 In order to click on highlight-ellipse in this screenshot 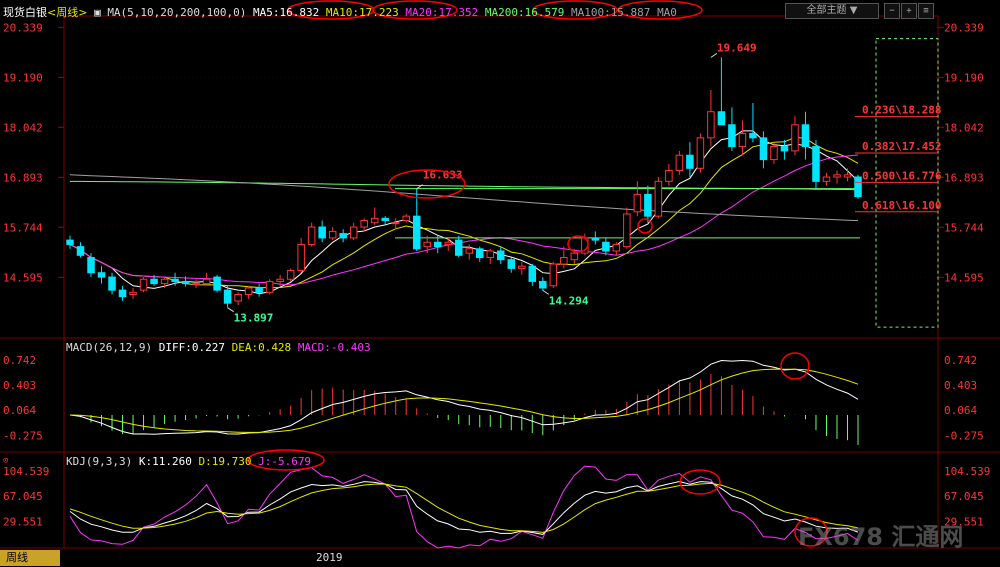, I will do `click(795, 366)`.